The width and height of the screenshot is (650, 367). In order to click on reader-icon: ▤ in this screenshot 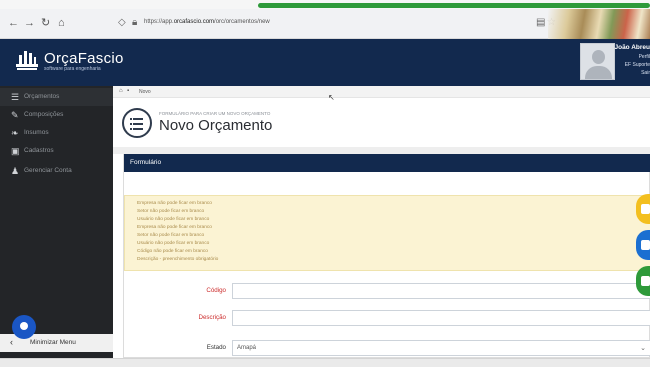, I will do `click(540, 22)`.